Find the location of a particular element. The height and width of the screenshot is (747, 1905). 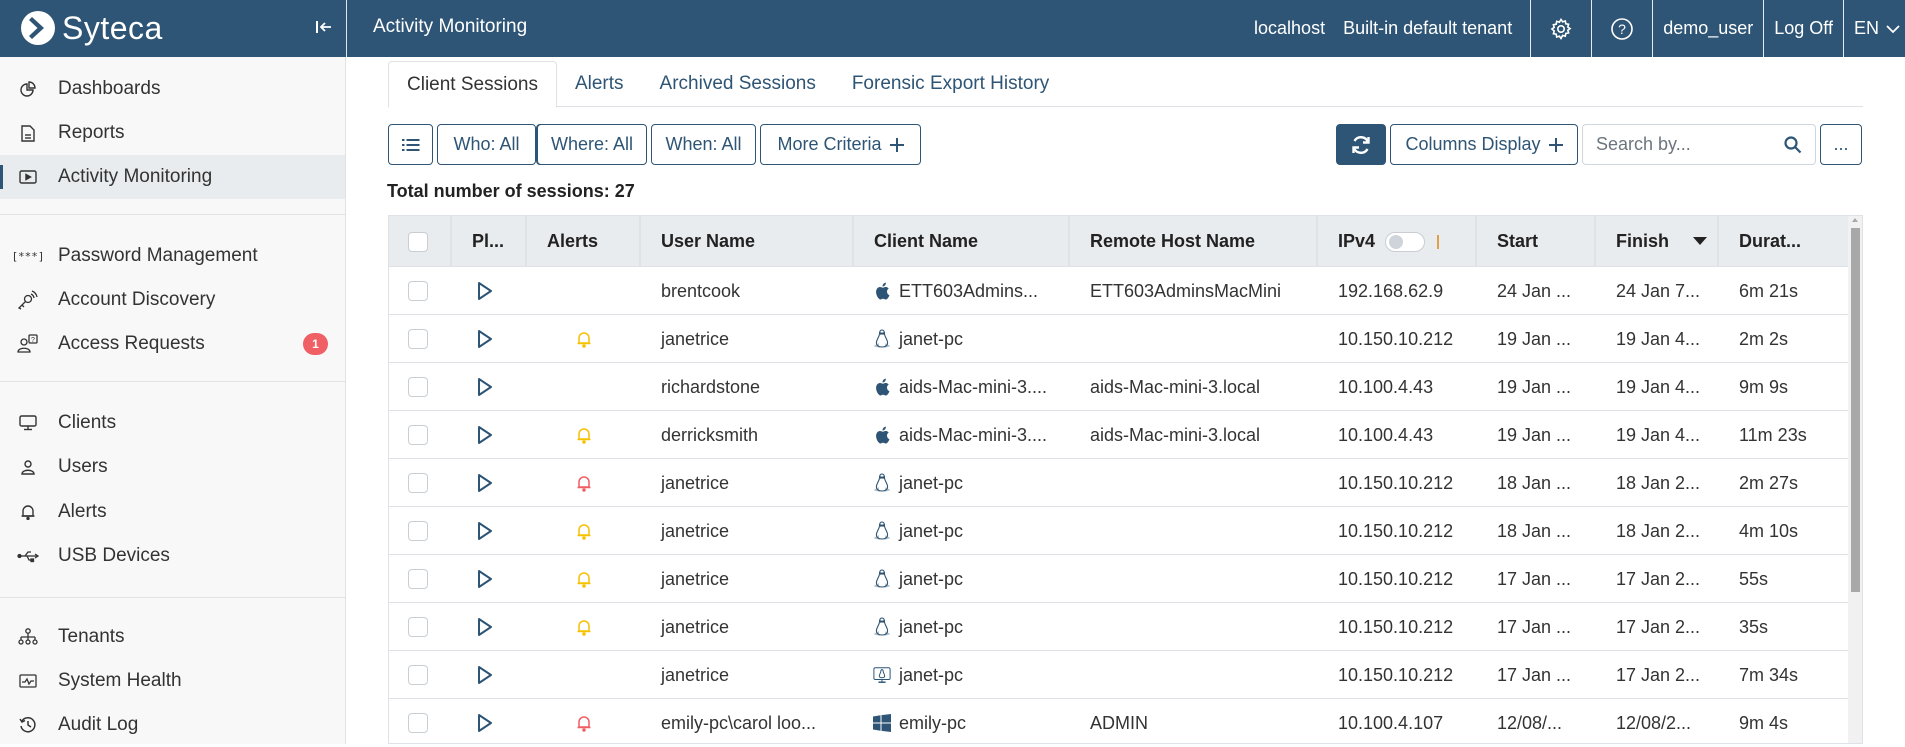

sidebar-item-audit-log: Audit Log is located at coordinates (172, 725).